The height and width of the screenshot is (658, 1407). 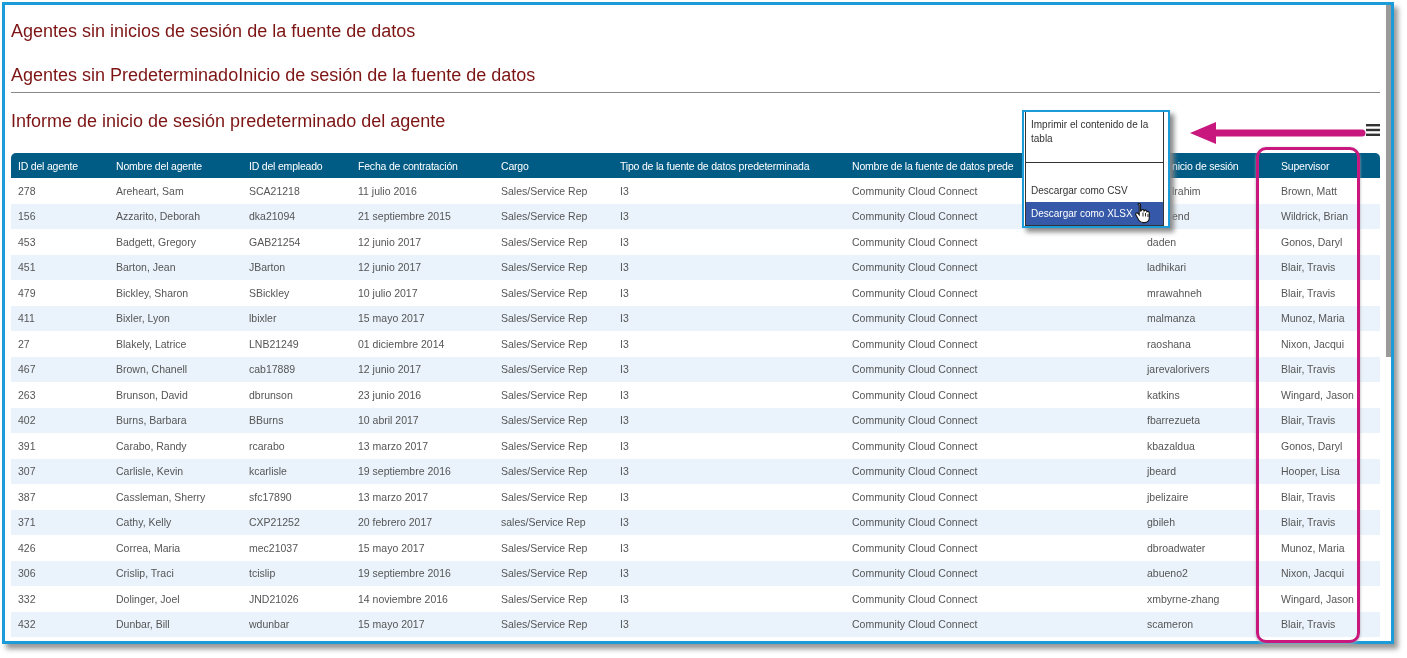 I want to click on table-cell: gbileh, so click(x=1161, y=522).